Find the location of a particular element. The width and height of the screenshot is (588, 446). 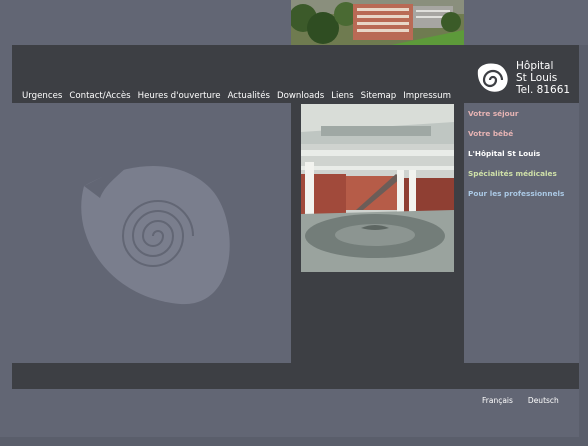

hospital-phone: Tel. 81661 is located at coordinates (543, 90).